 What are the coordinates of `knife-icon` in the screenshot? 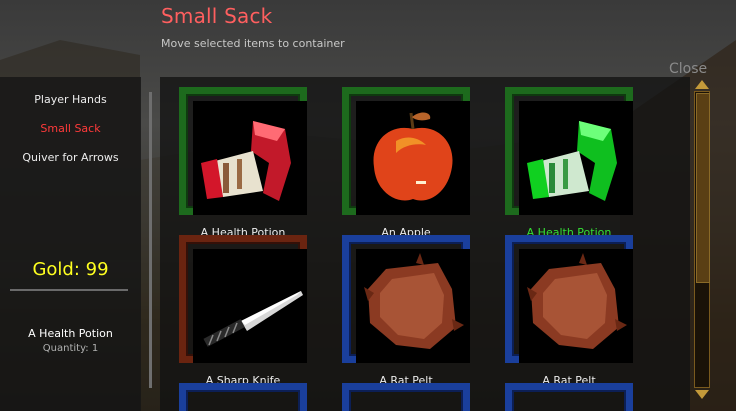 It's located at (253, 319).